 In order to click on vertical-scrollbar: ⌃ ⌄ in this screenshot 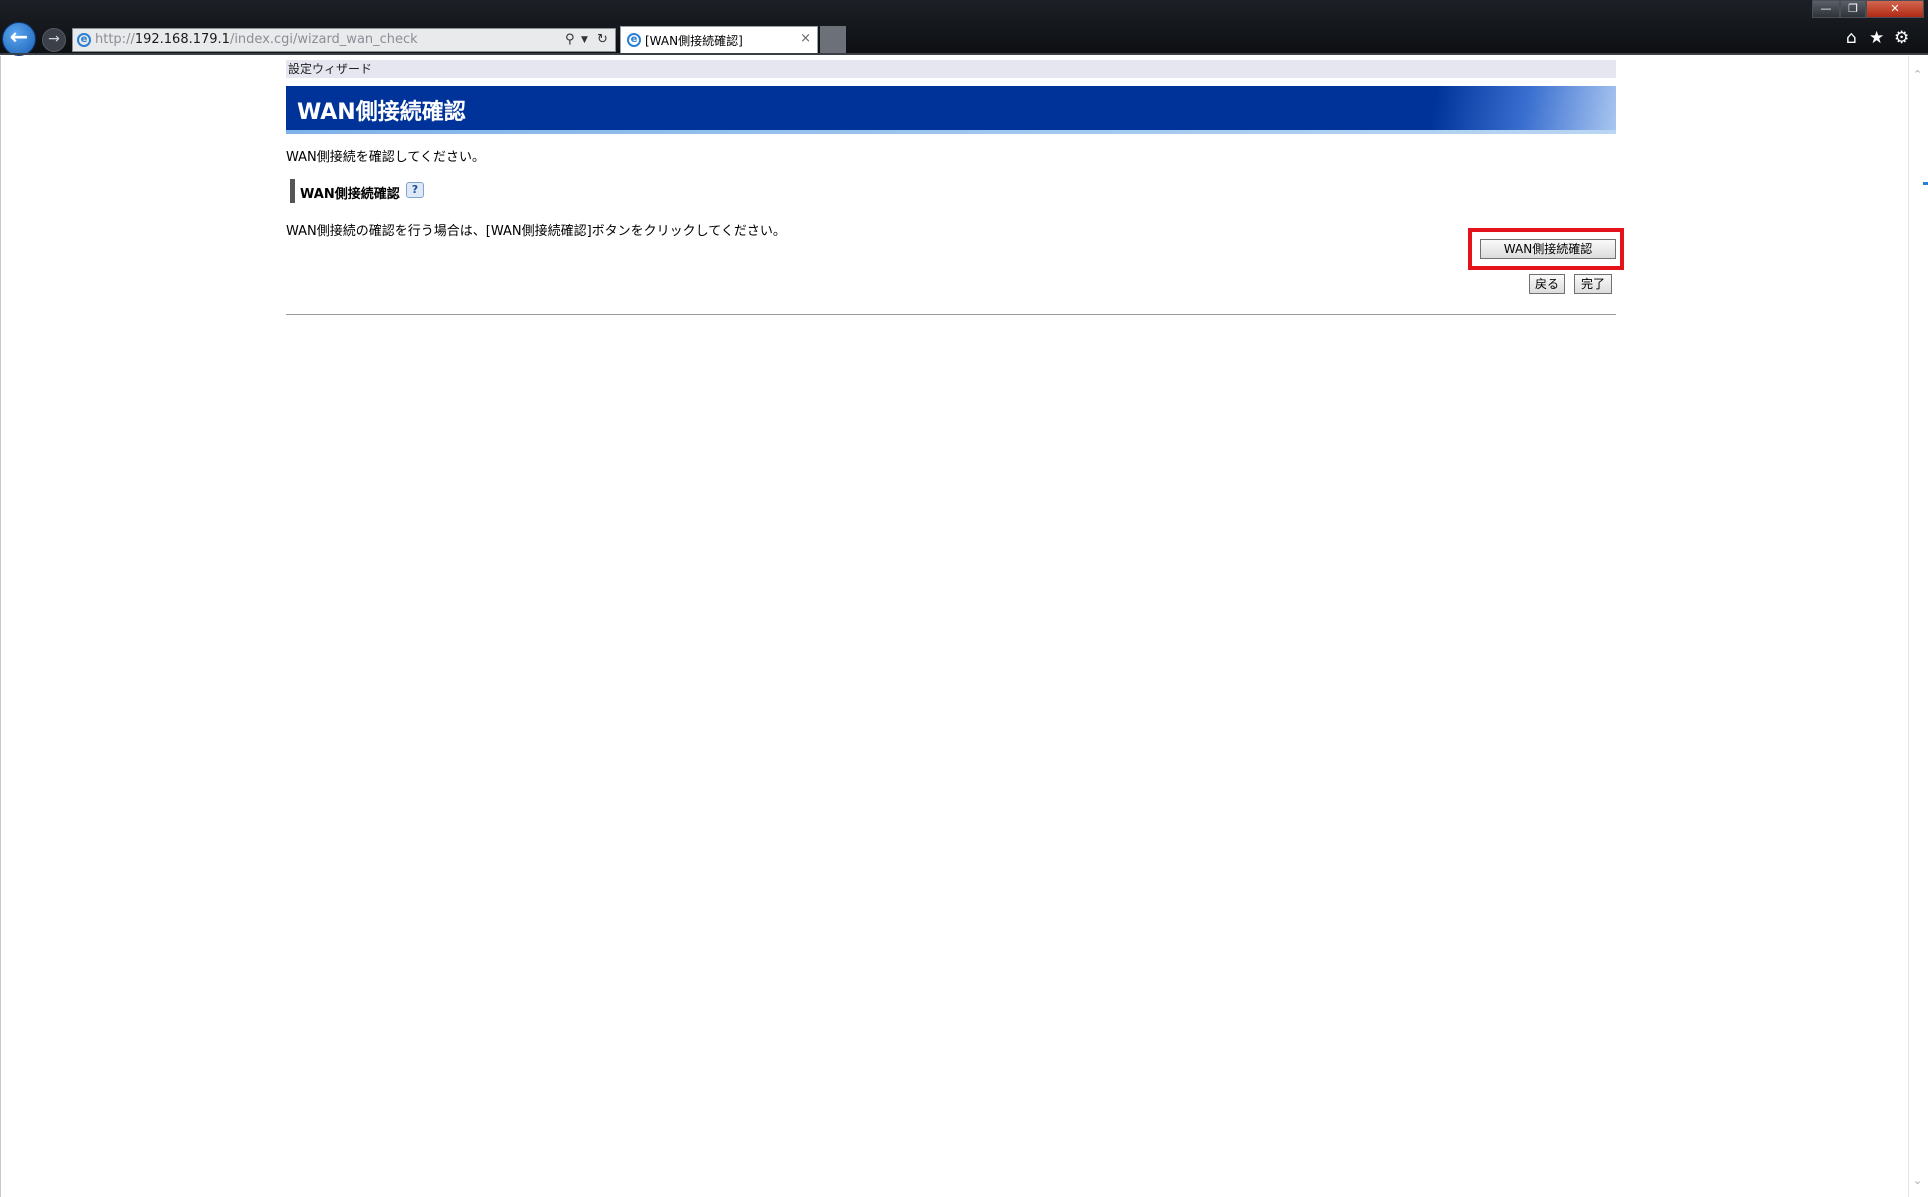, I will do `click(1918, 626)`.